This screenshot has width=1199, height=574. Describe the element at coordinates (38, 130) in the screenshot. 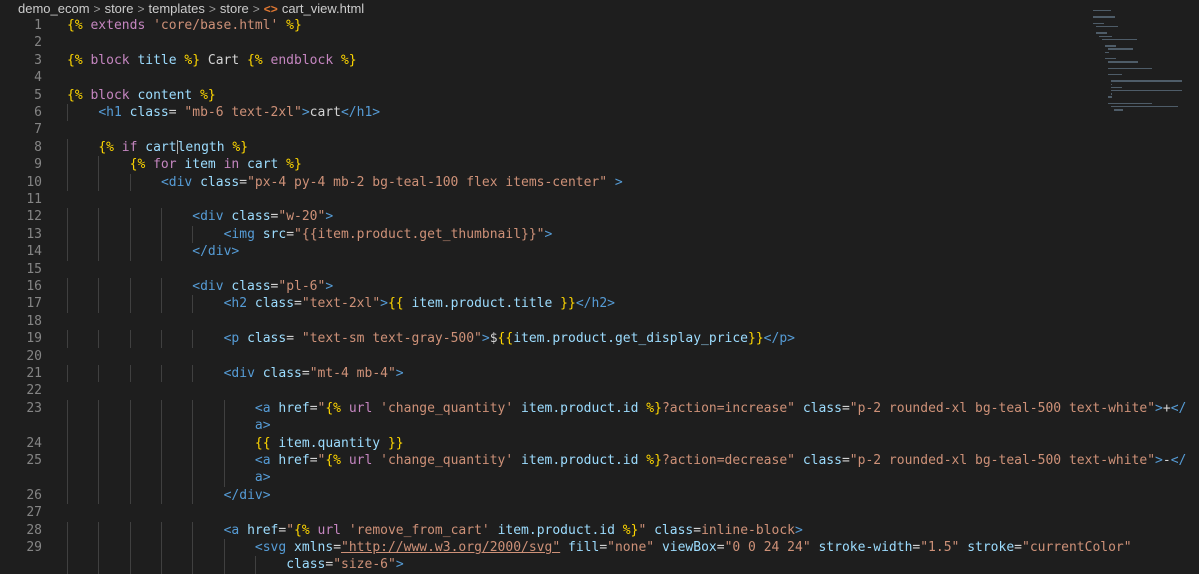

I see `line-number: 7` at that location.